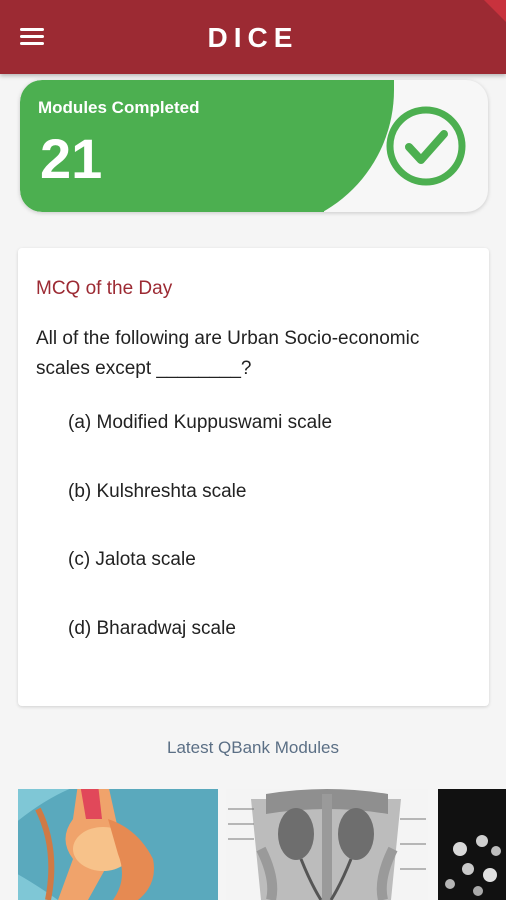  I want to click on modules-completed-label: Modules Completed, so click(119, 107).